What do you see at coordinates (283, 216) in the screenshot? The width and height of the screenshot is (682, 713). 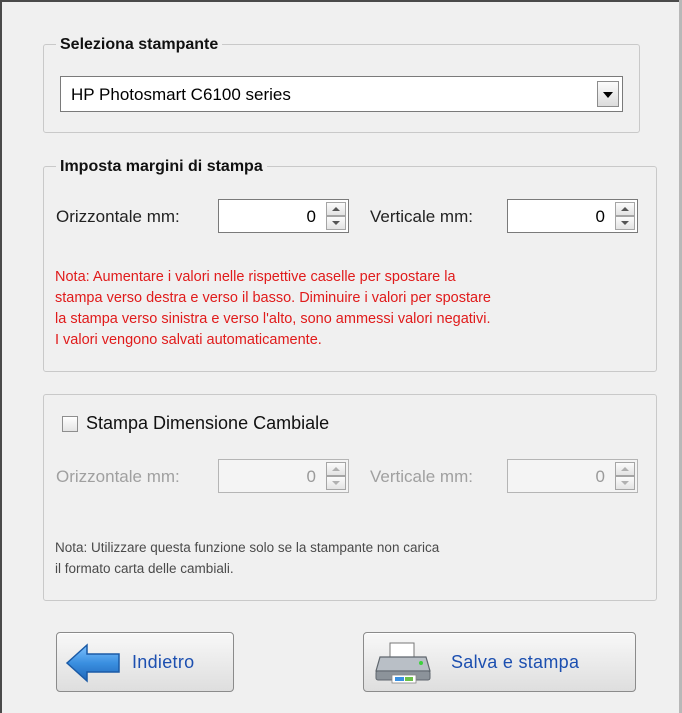 I see `horizontal-margin-stepper: 0` at bounding box center [283, 216].